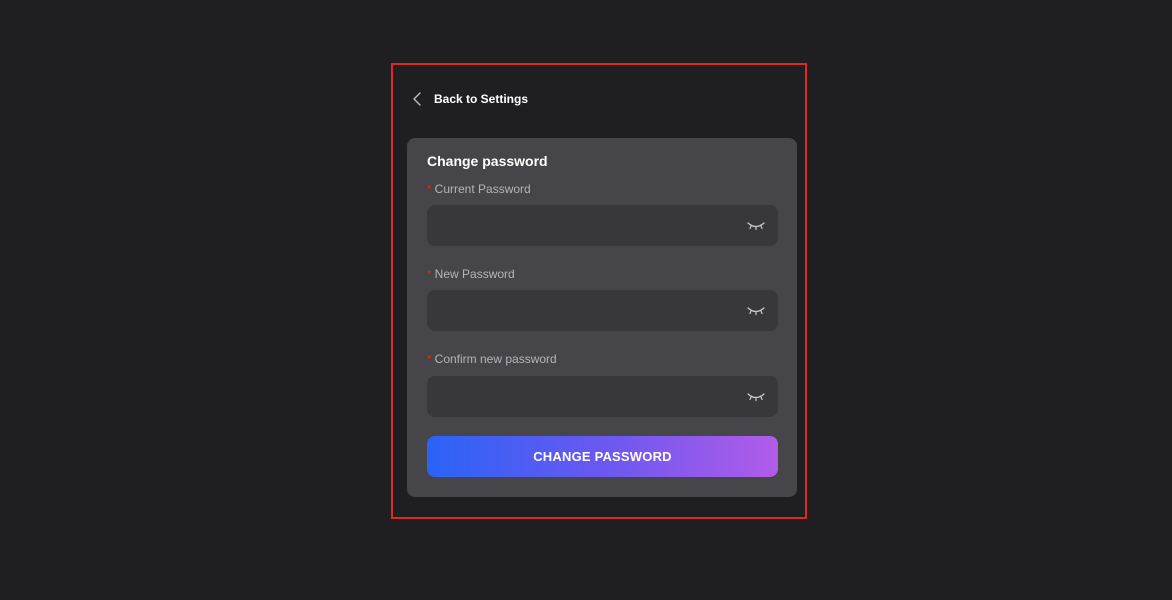 The height and width of the screenshot is (600, 1172). I want to click on new-password-input, so click(591, 310).